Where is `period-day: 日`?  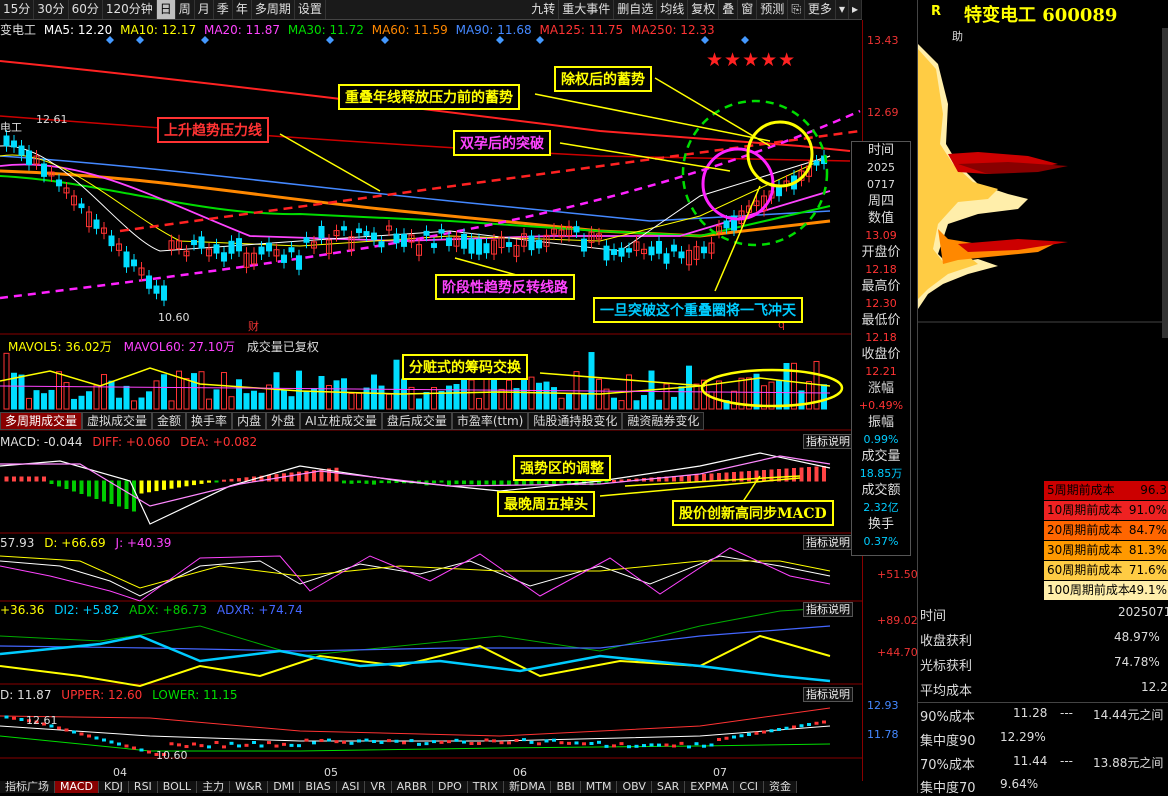
period-day: 日 is located at coordinates (166, 9).